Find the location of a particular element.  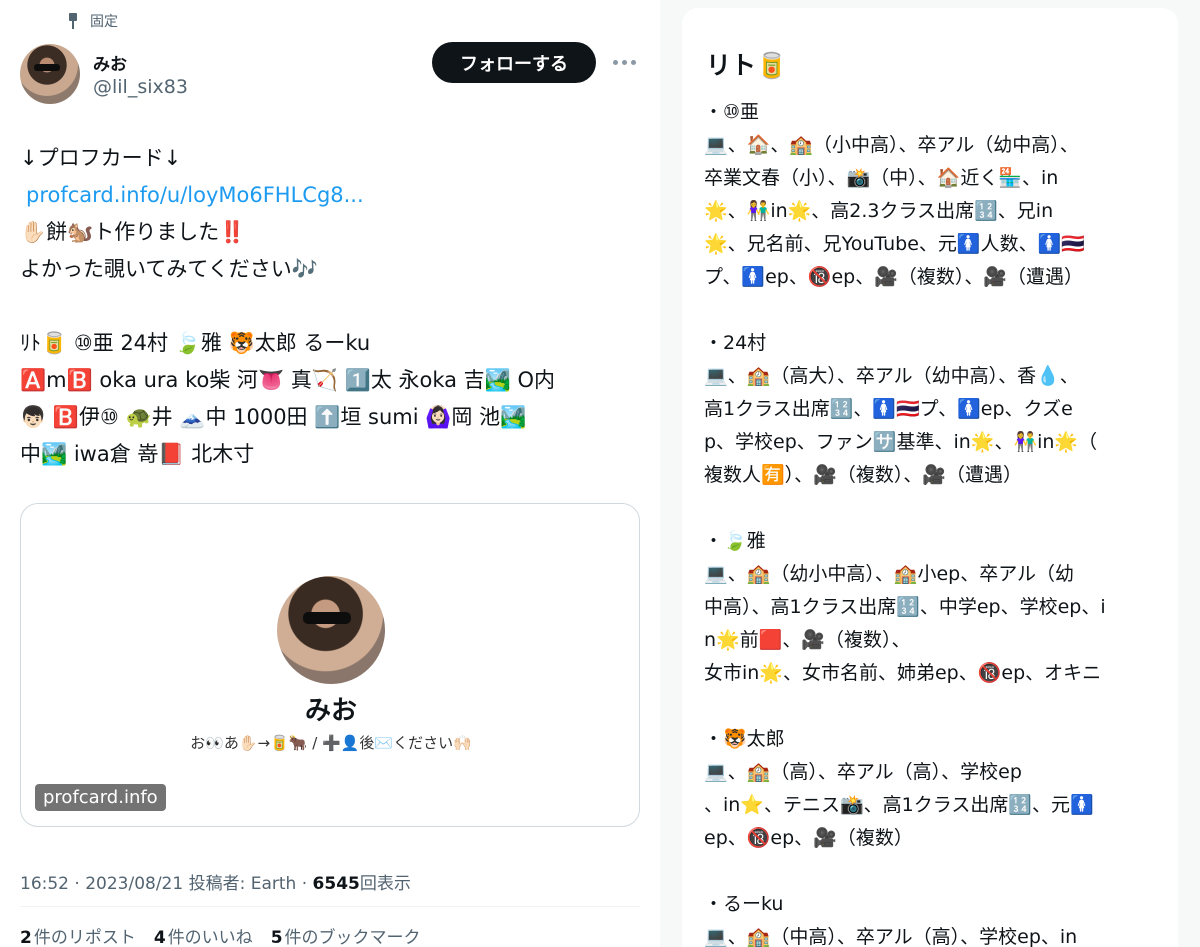

section-line: プ、🚺ep、🔞ep、🎥（複数）、🎥（遭遇） is located at coordinates (894, 277).